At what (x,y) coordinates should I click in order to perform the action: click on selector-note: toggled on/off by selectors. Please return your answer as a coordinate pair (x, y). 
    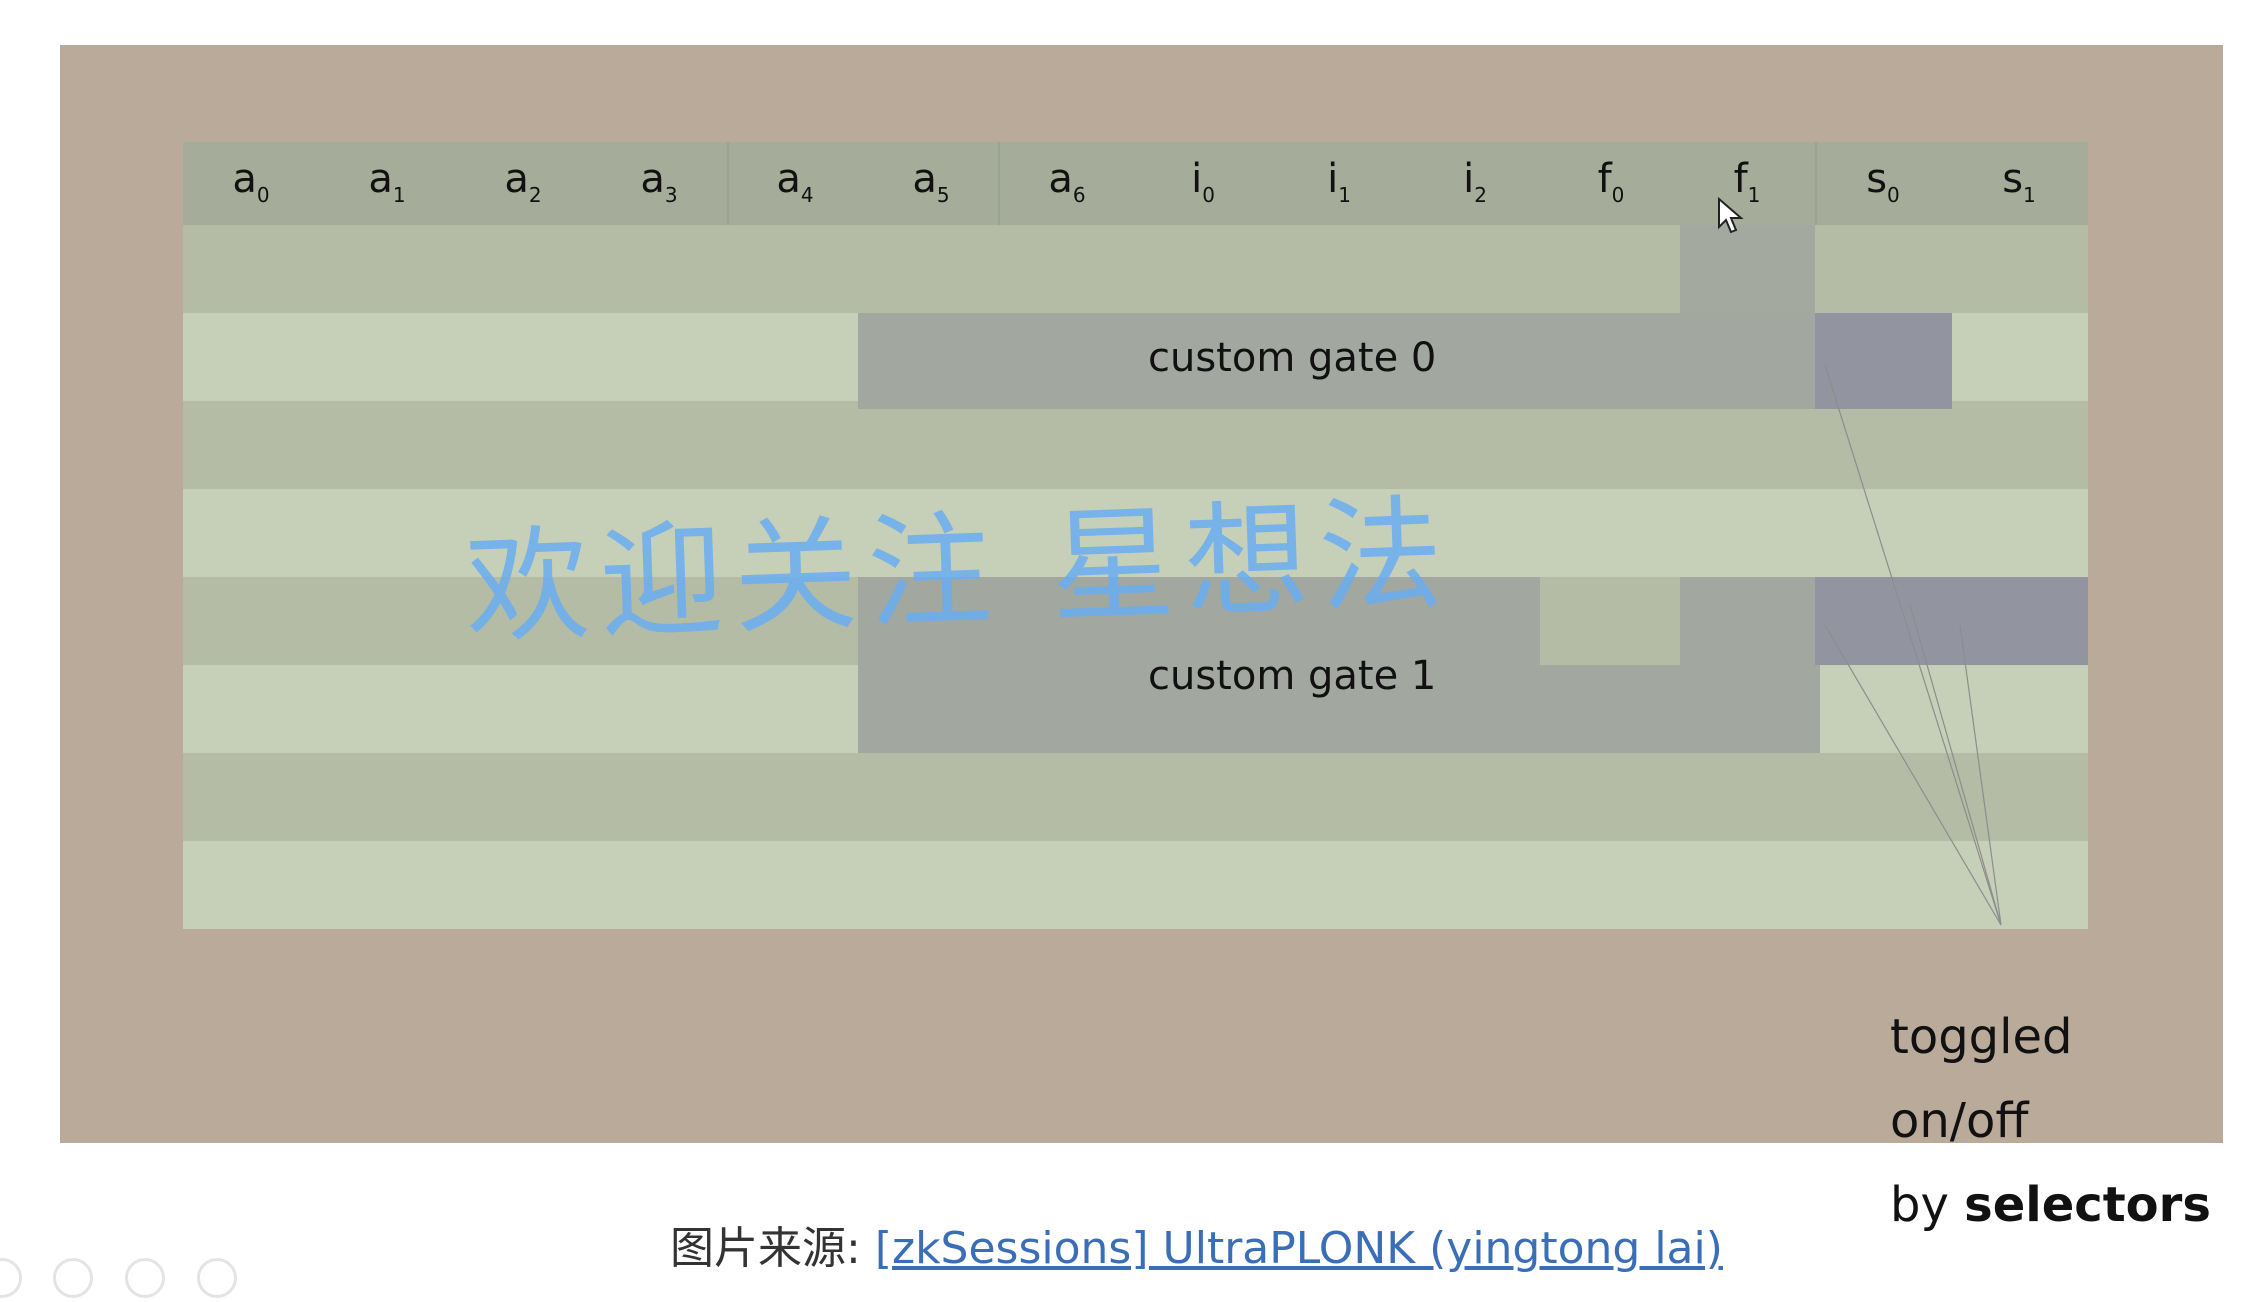
    Looking at the image, I should click on (2056, 1121).